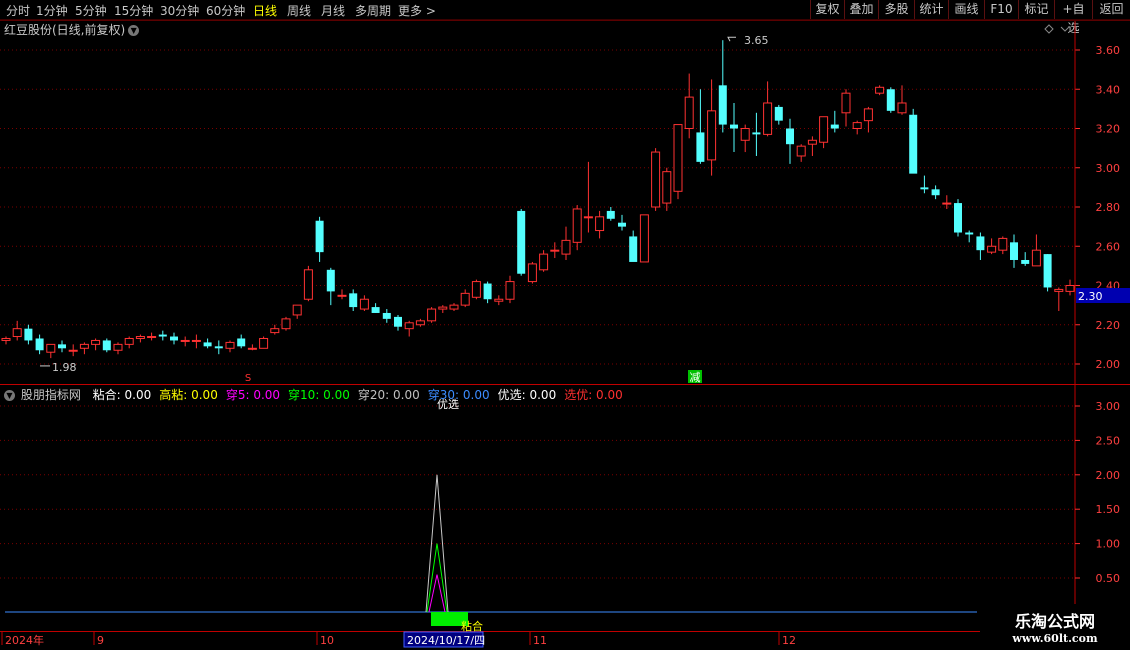  Describe the element at coordinates (1108, 50) in the screenshot. I see `price-axis-label: 3.60` at that location.